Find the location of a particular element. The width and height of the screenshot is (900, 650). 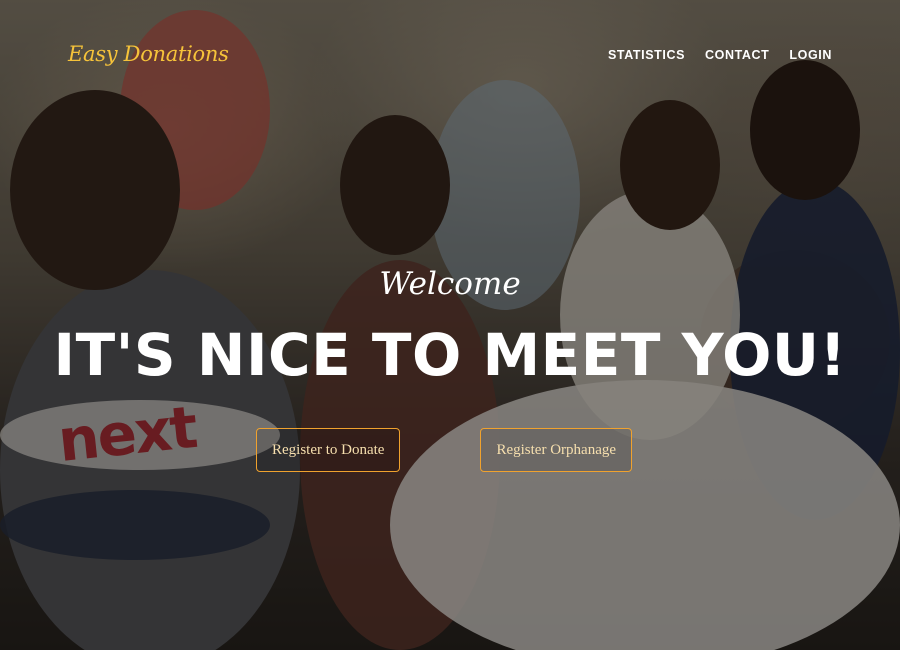

brand-logo-link: Easy Donations is located at coordinates (148, 54).